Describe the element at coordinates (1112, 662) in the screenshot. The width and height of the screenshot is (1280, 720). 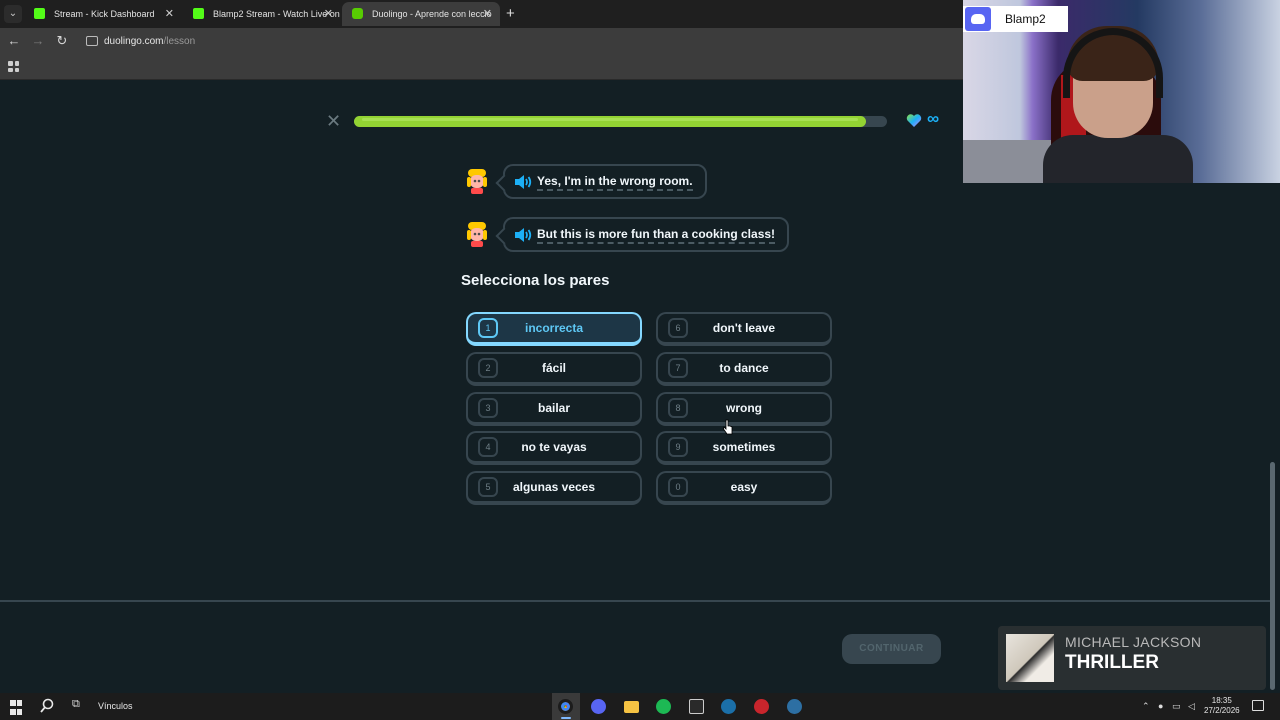
I see `now-playing-title: THRILLER` at that location.